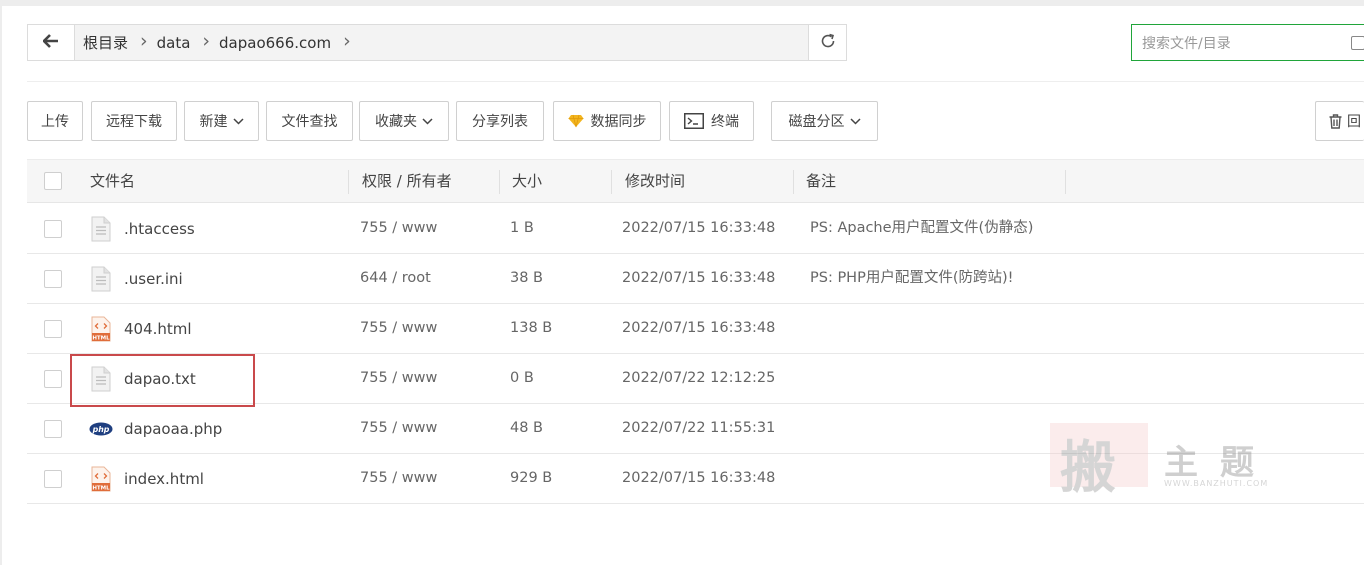 The width and height of the screenshot is (1364, 565). I want to click on breadcrumb: 根目录 › data › dapao666.com ›, so click(212, 42).